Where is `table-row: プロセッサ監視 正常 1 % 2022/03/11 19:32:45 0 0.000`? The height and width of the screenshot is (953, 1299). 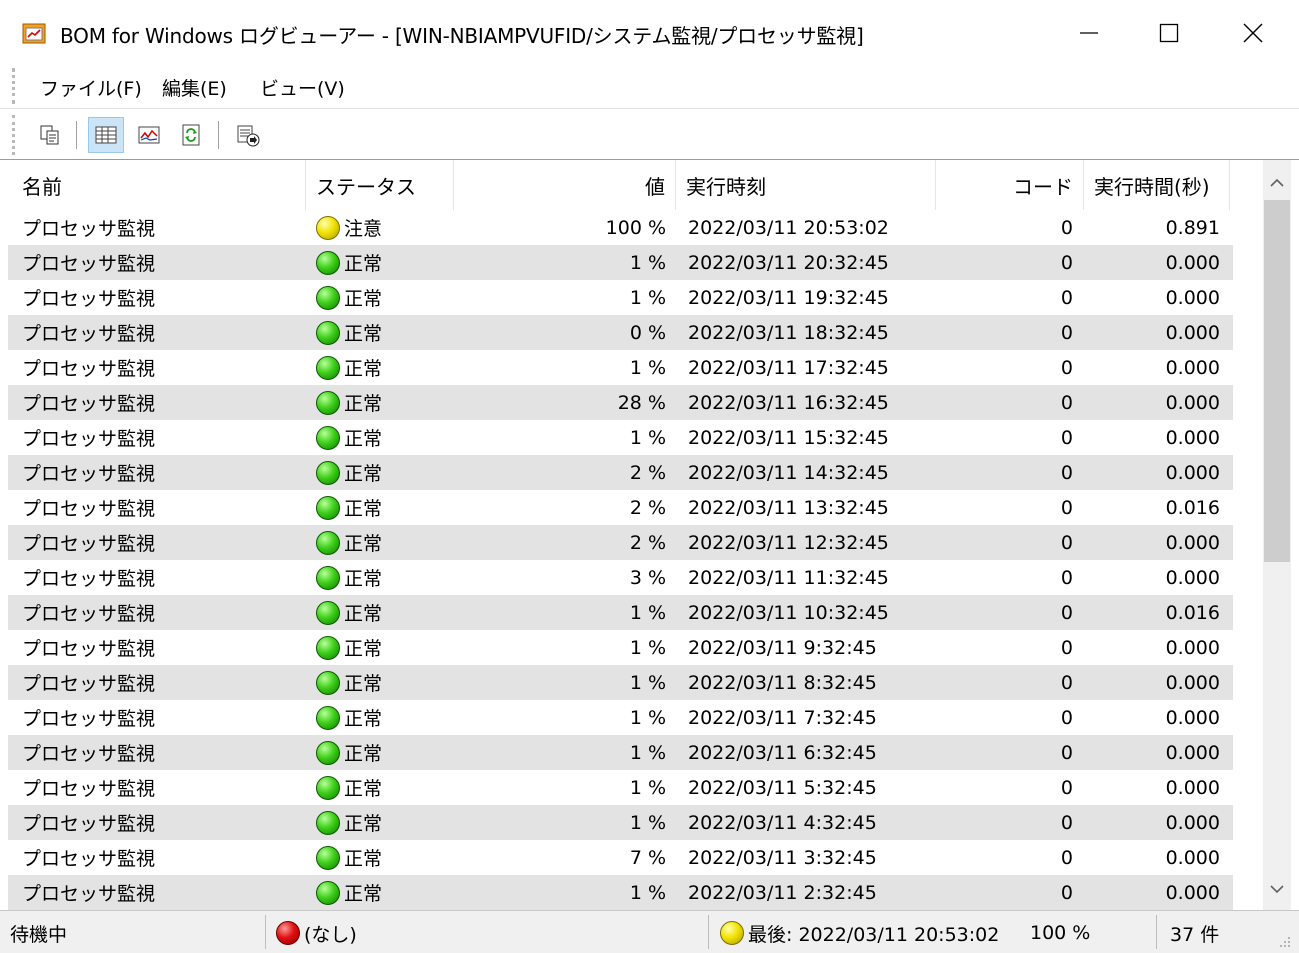
table-row: プロセッサ監視 正常 1 % 2022/03/11 19:32:45 0 0.000 is located at coordinates (620, 297).